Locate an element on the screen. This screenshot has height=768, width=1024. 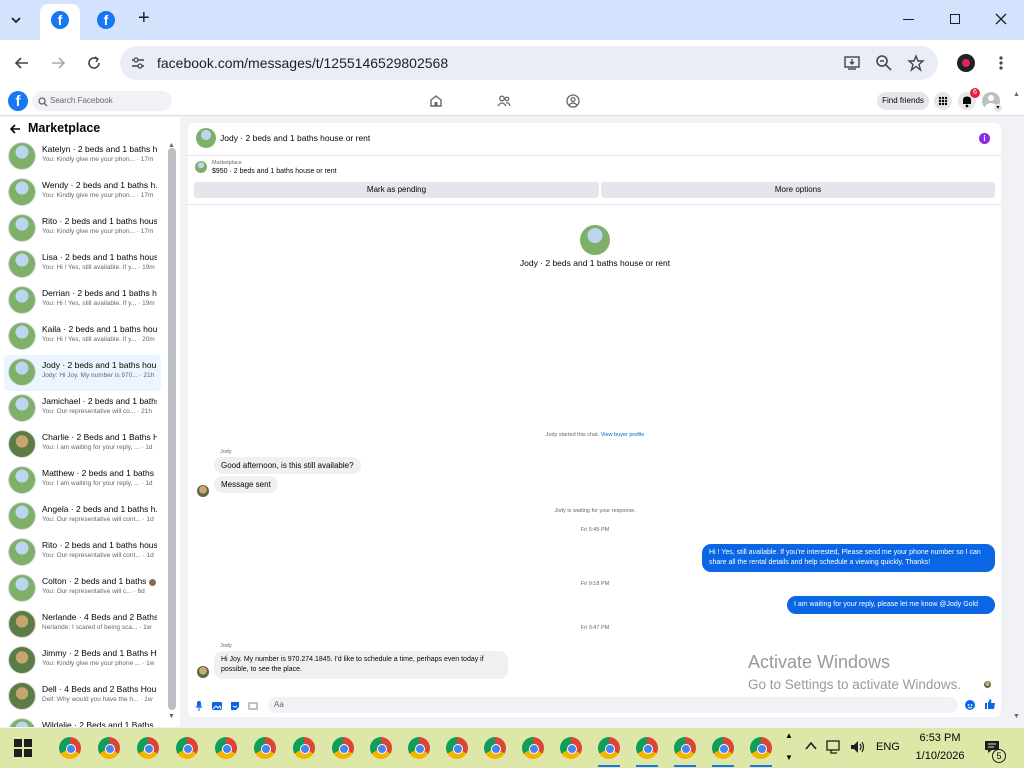
chevron-up-icon is located at coordinates (811, 745).